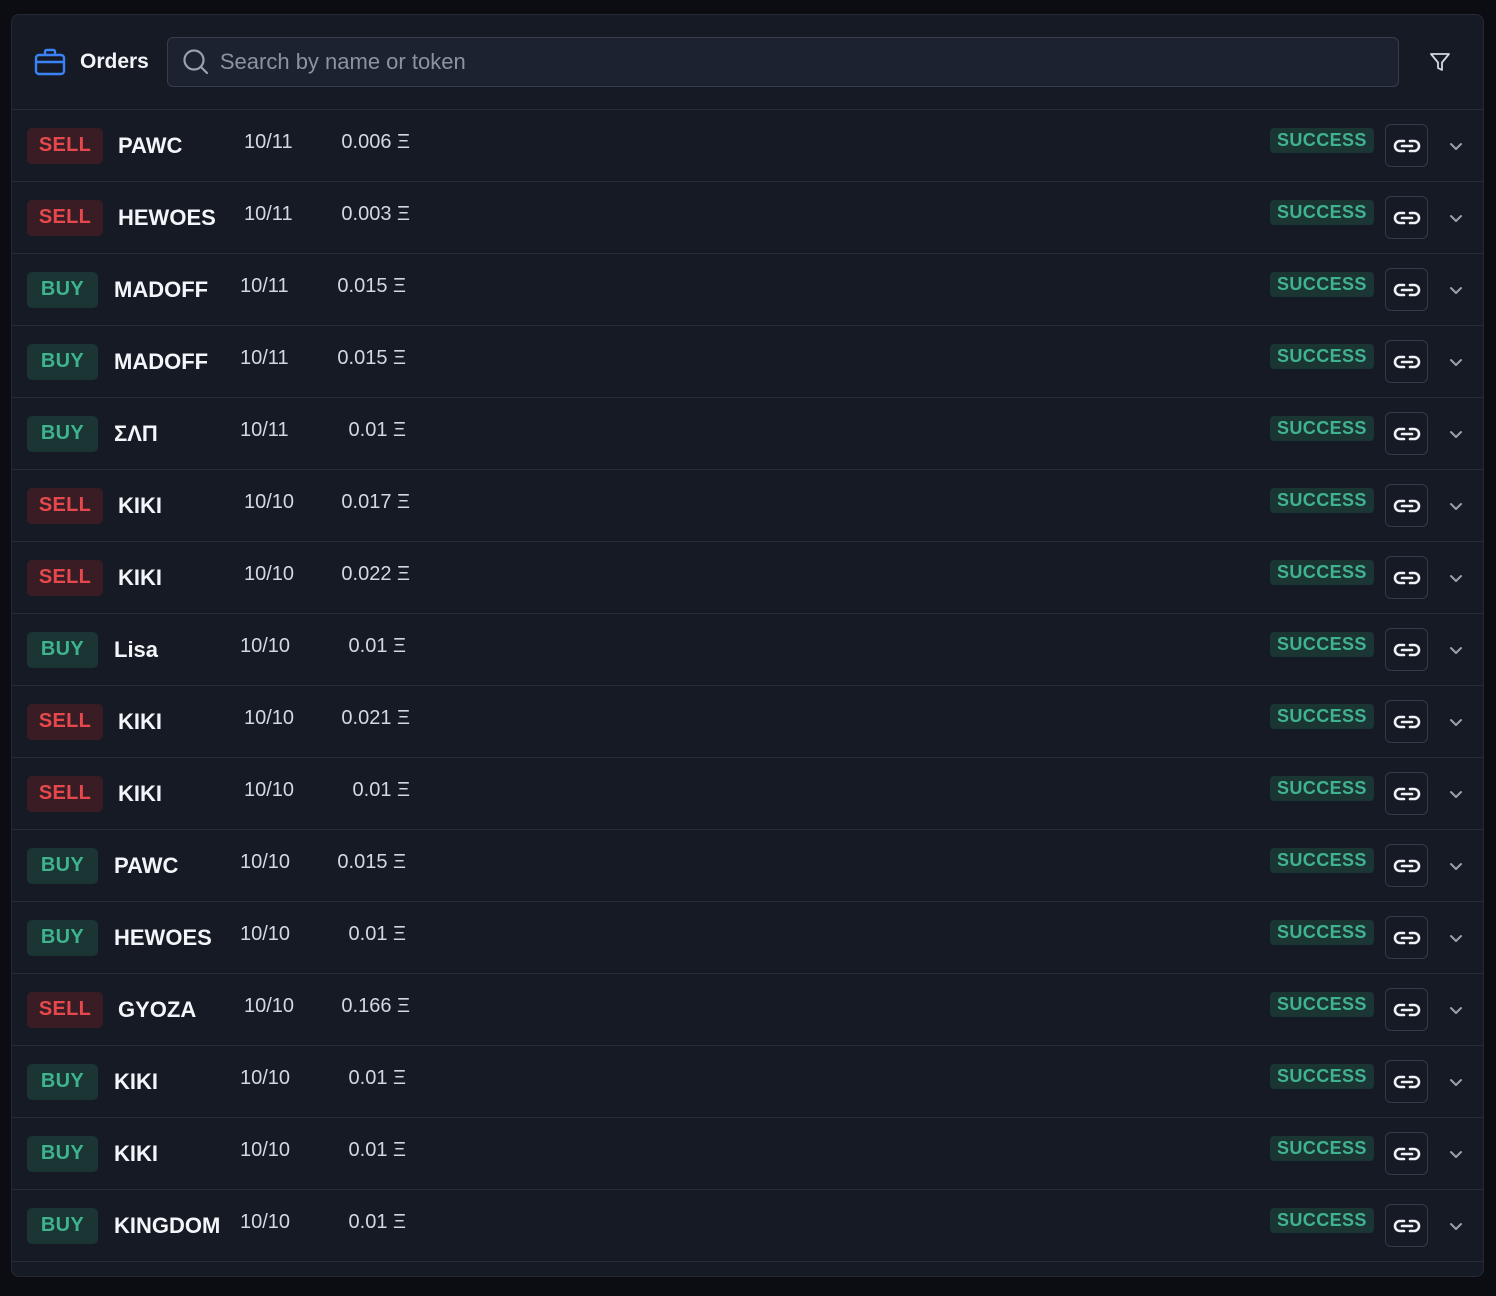 The height and width of the screenshot is (1296, 1496). What do you see at coordinates (747, 218) in the screenshot?
I see `order-row: SELL HEWOES 10/11 0.003 Ξ SUCCESS` at bounding box center [747, 218].